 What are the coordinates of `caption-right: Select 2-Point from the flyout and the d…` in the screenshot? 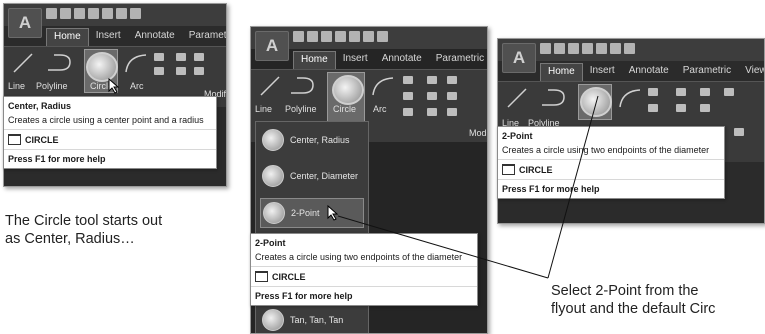 It's located at (633, 300).